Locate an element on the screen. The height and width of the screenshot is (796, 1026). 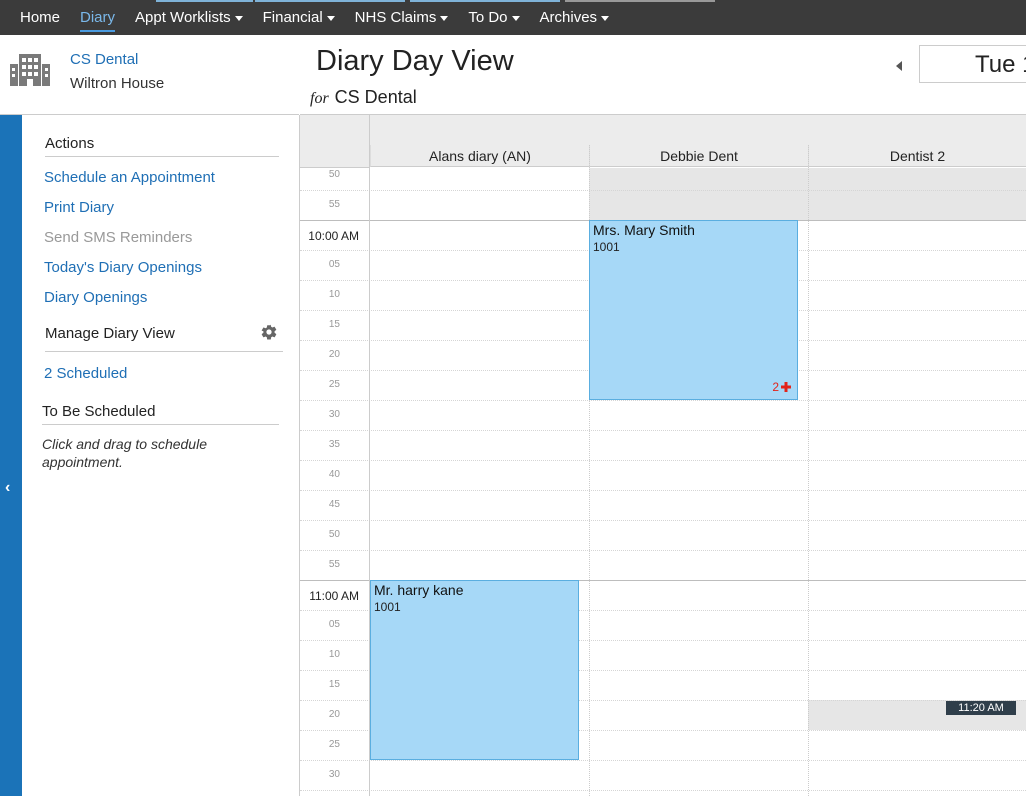
print-diary-link: Print Diary is located at coordinates (79, 207).